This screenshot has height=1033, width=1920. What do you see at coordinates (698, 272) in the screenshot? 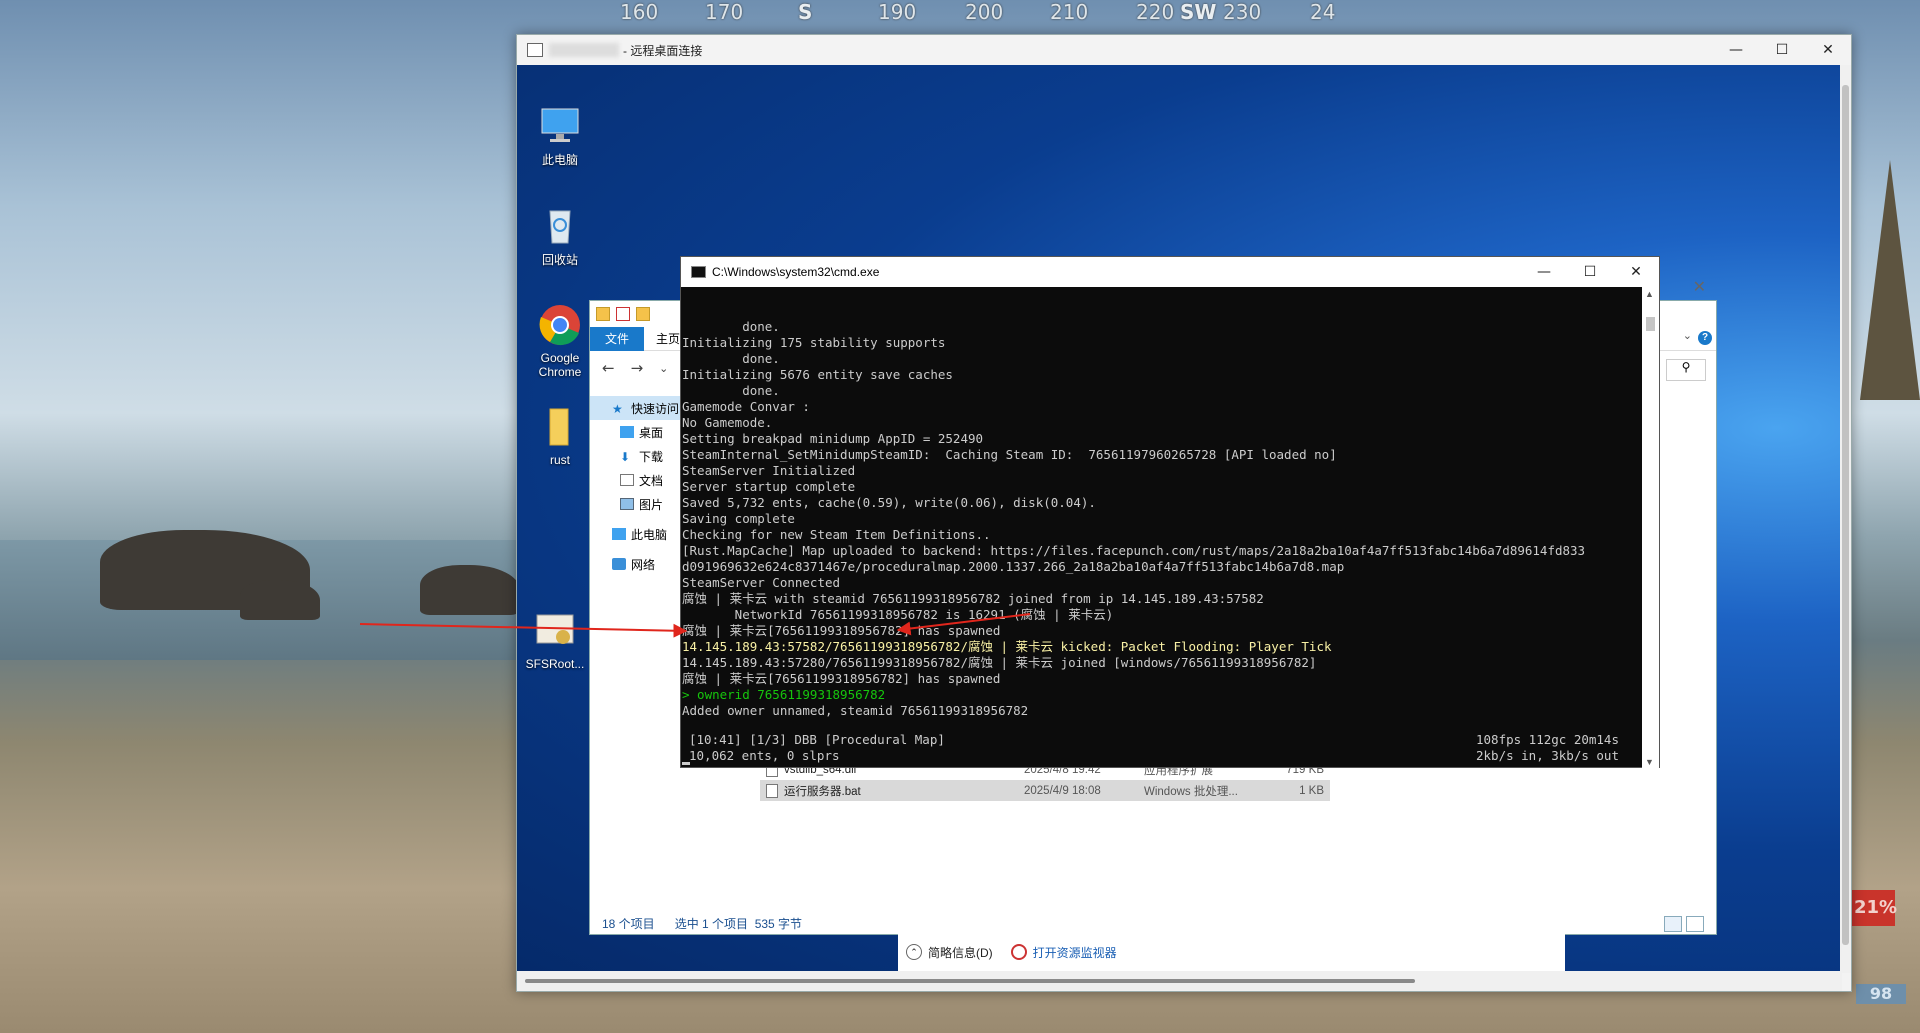
I see `cmd-app-icon` at bounding box center [698, 272].